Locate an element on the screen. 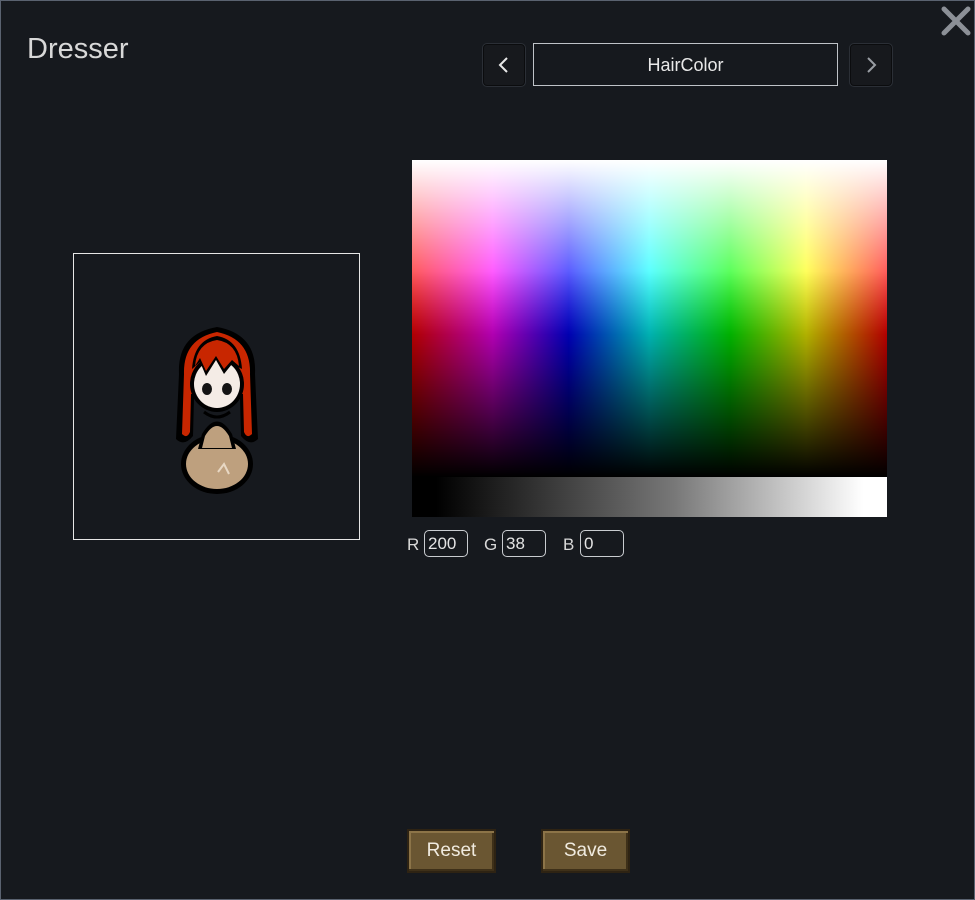 This screenshot has width=975, height=900. chevron-right-icon is located at coordinates (872, 65).